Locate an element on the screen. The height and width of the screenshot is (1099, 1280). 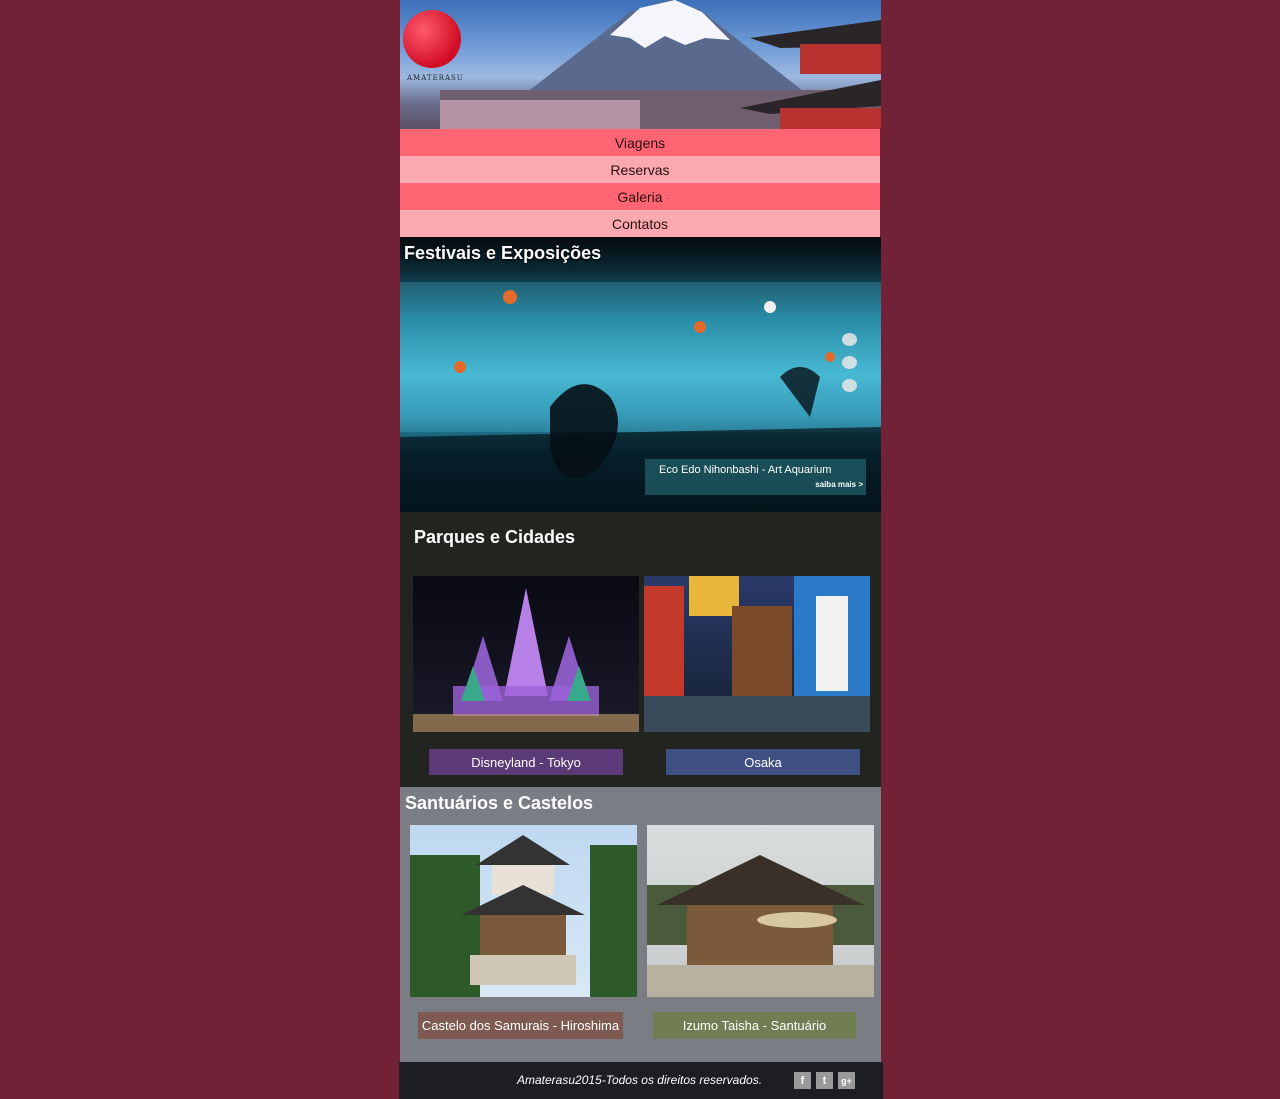
izumo-taisha-button: Izumo Taisha - Santuário is located at coordinates (754, 1025).